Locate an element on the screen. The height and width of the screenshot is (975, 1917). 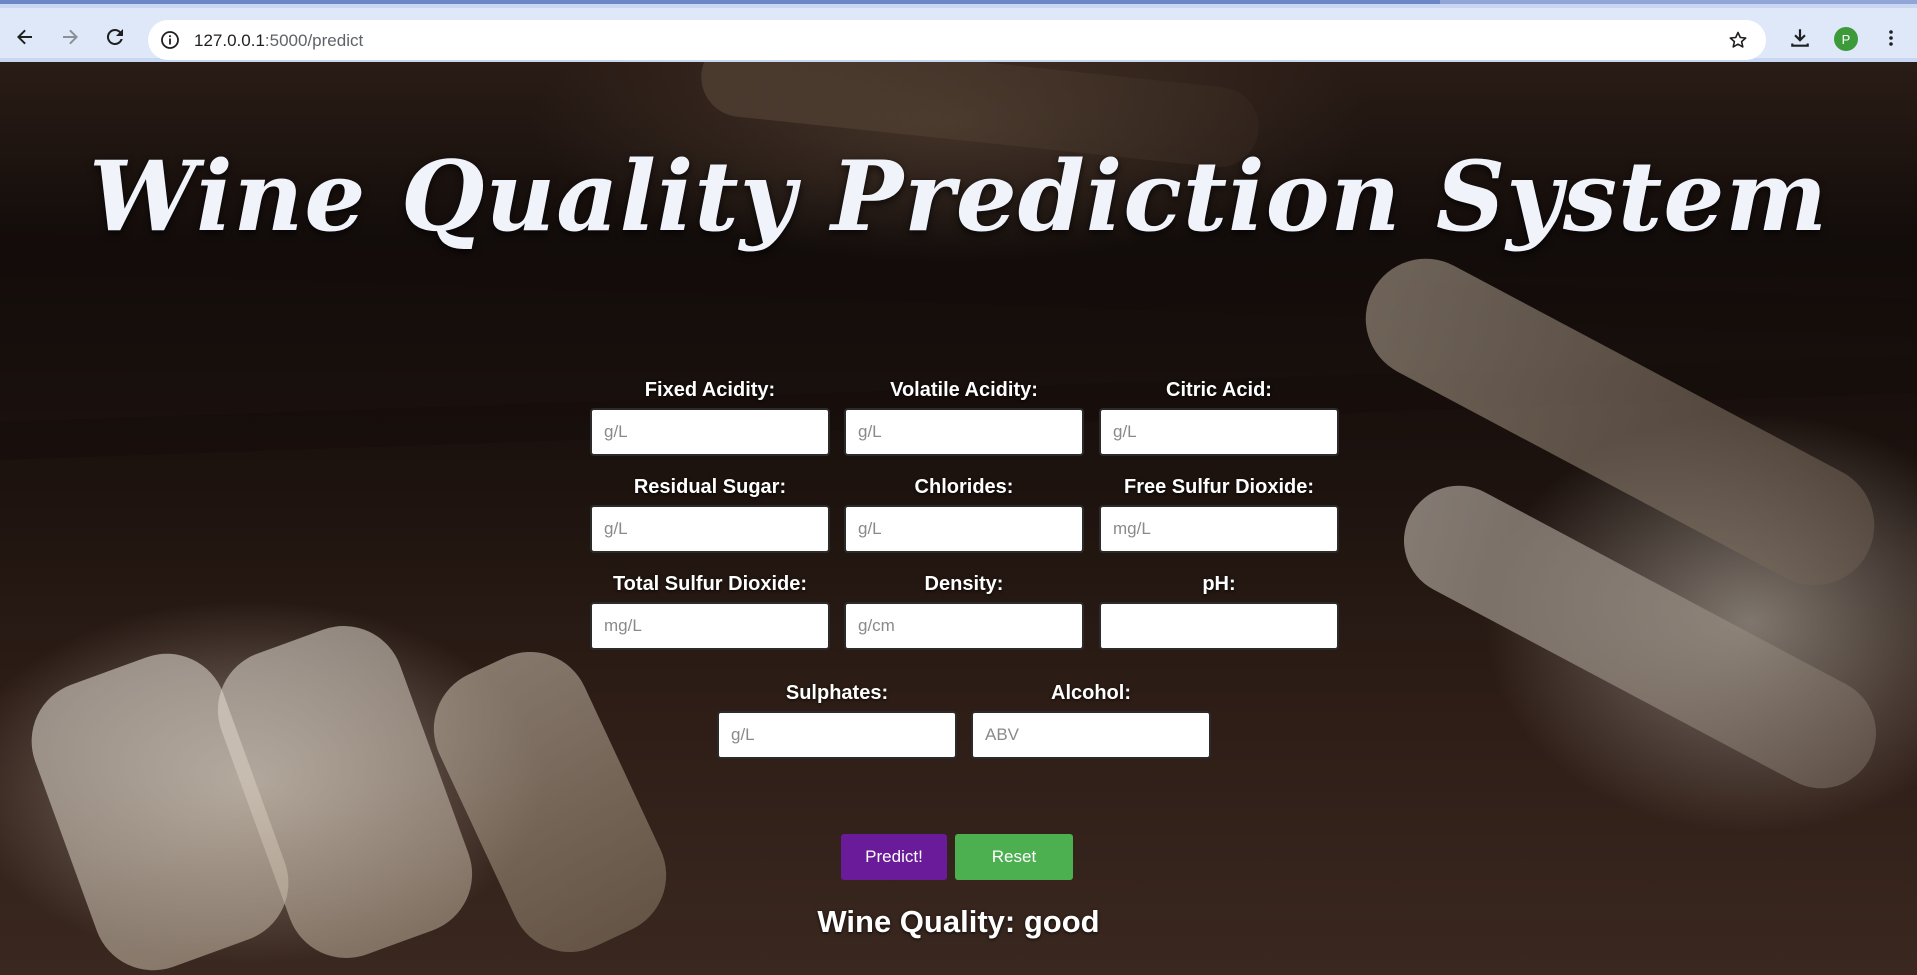
density-input is located at coordinates (964, 626).